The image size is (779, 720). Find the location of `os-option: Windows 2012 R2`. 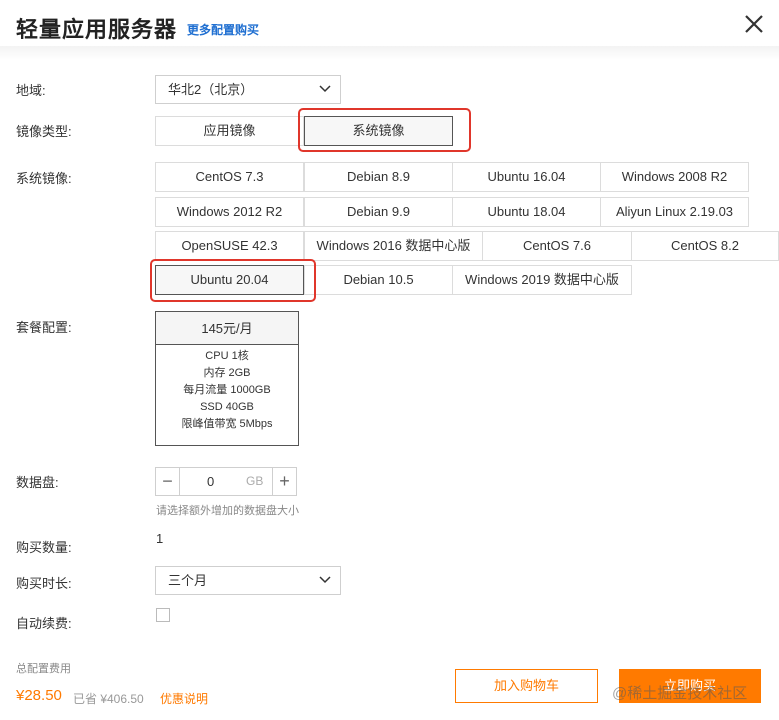

os-option: Windows 2012 R2 is located at coordinates (229, 212).